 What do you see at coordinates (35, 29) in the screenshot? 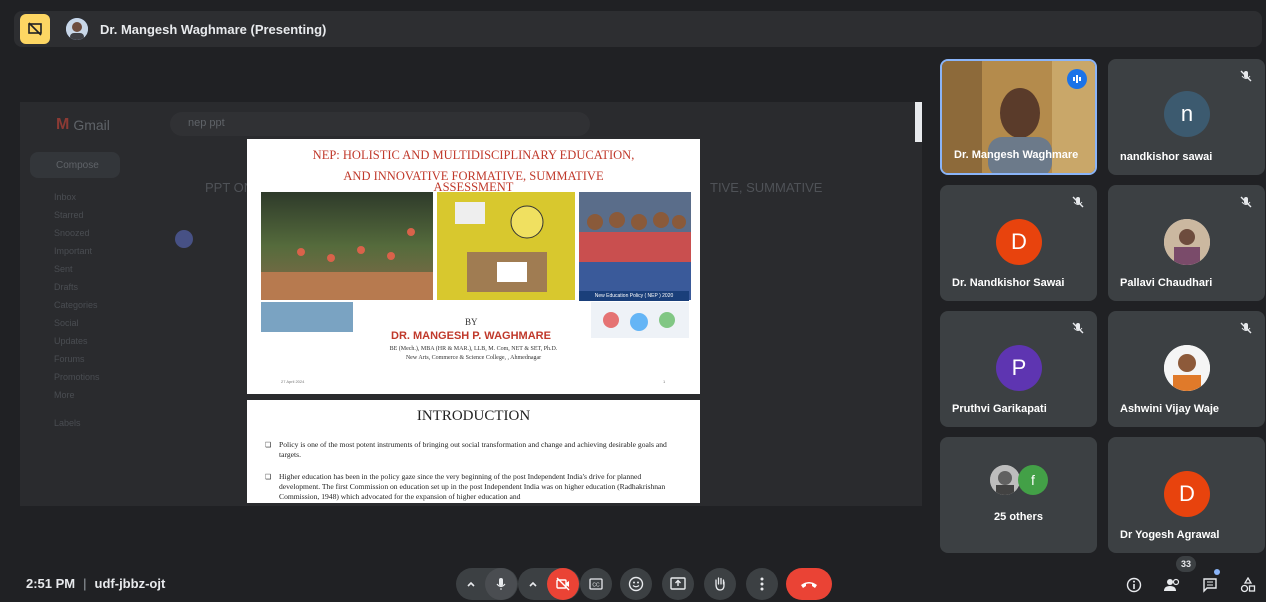
I see `presentation-off-icon` at bounding box center [35, 29].